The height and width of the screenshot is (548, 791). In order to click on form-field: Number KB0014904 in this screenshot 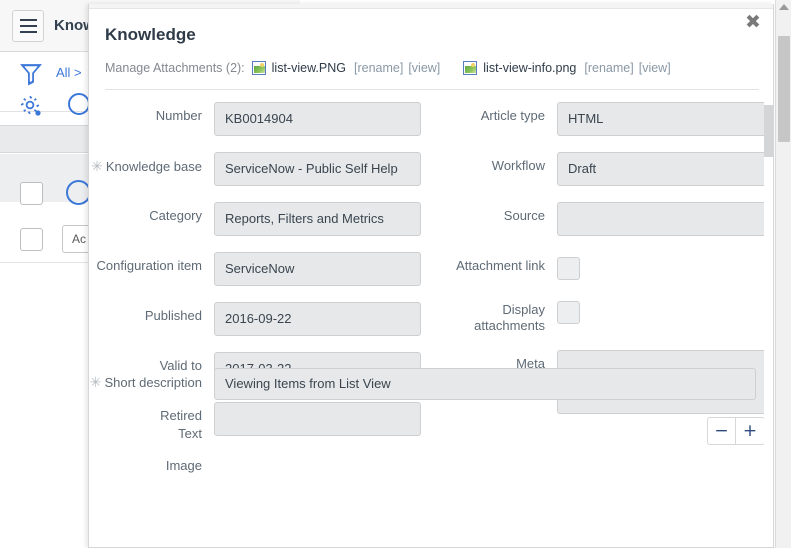, I will do `click(263, 119)`.